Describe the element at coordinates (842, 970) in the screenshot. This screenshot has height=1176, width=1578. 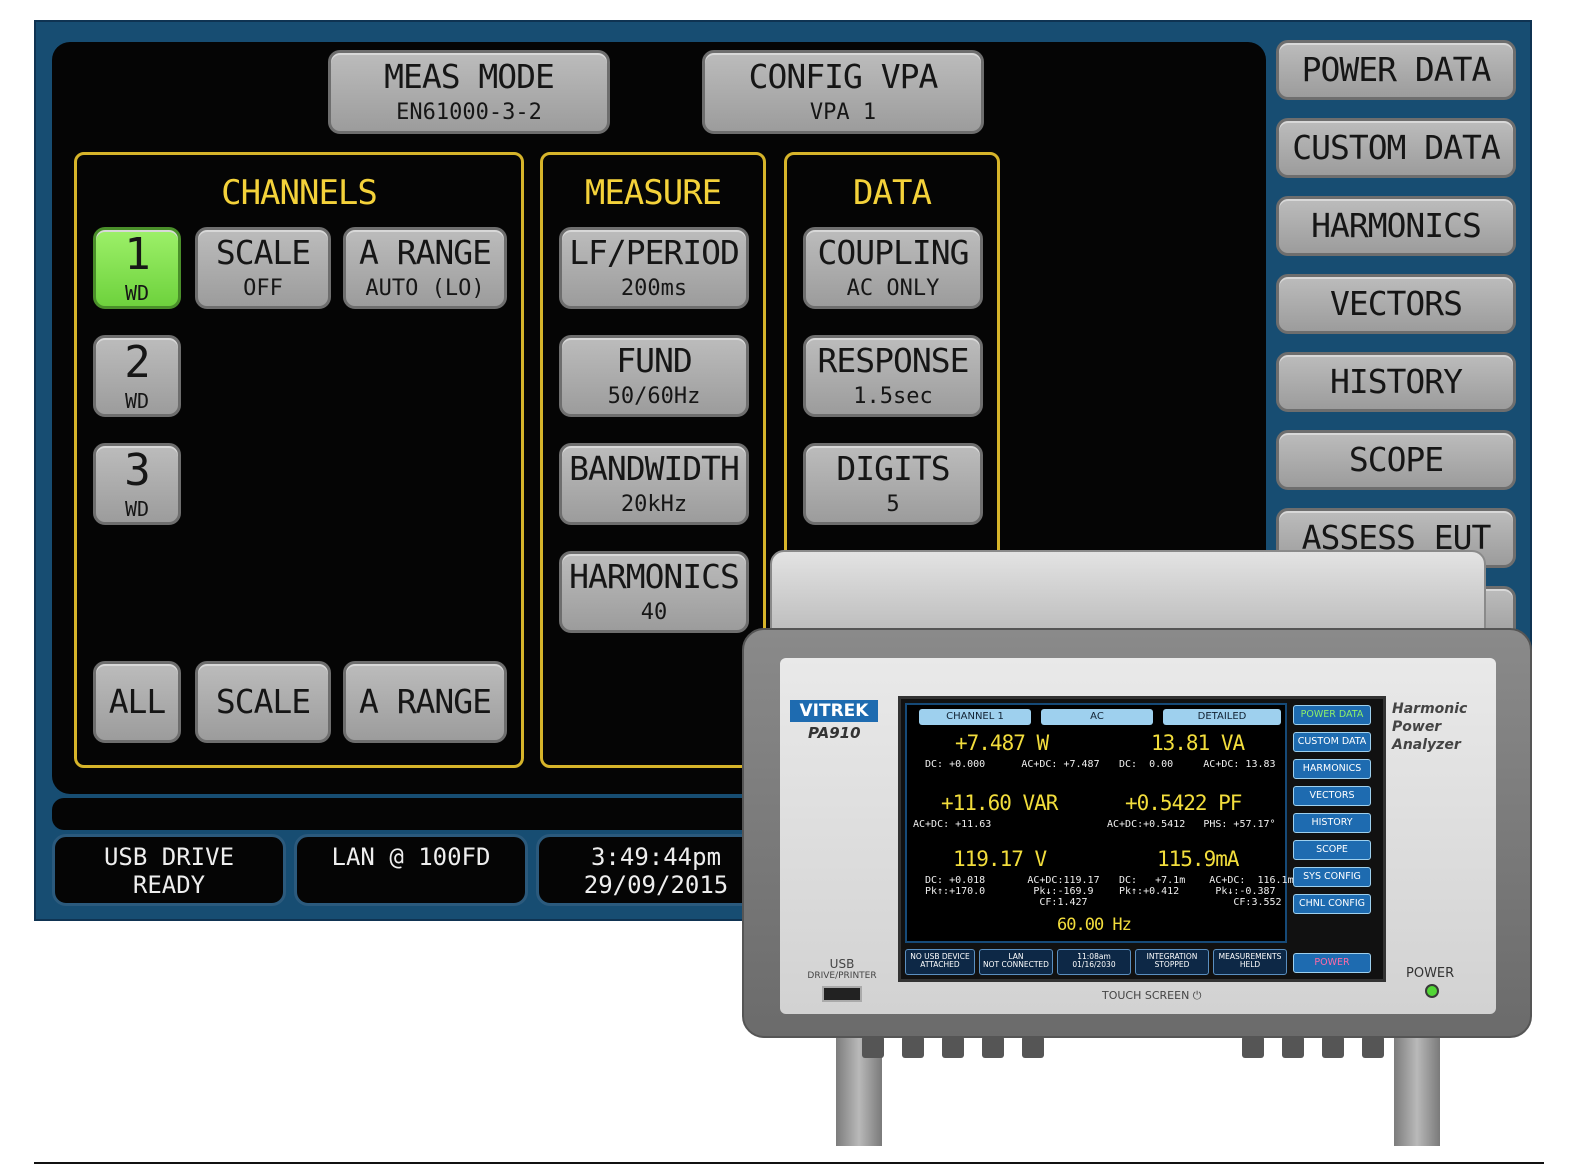
I see `usb-port-label: USB DRIVE/PRINTER` at that location.